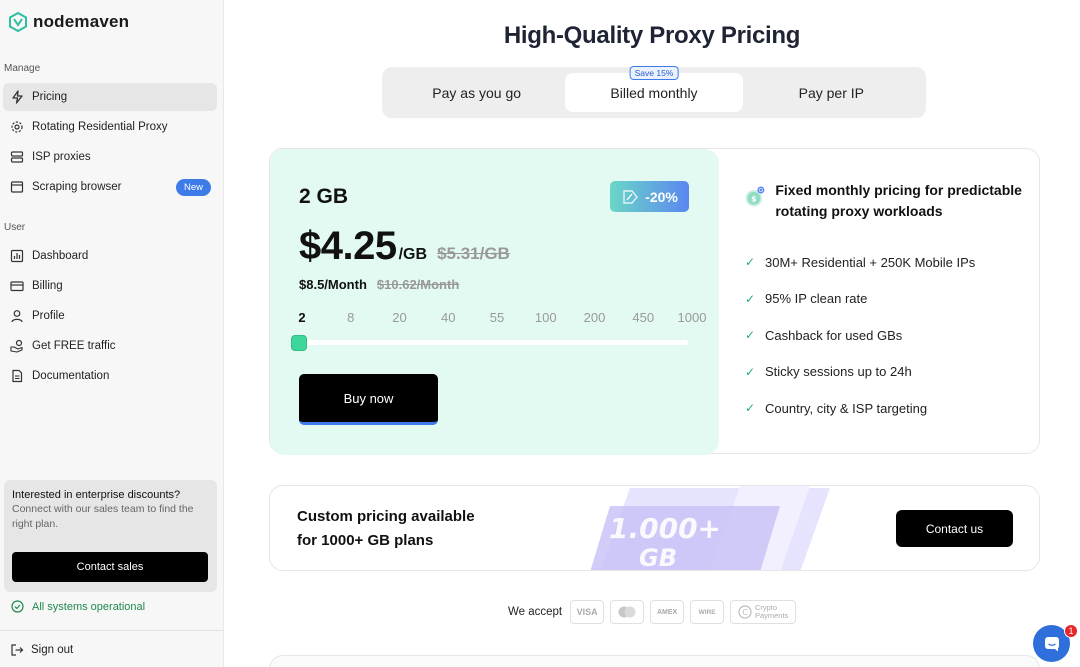 This screenshot has height=667, width=1080. I want to click on document-icon, so click(17, 376).